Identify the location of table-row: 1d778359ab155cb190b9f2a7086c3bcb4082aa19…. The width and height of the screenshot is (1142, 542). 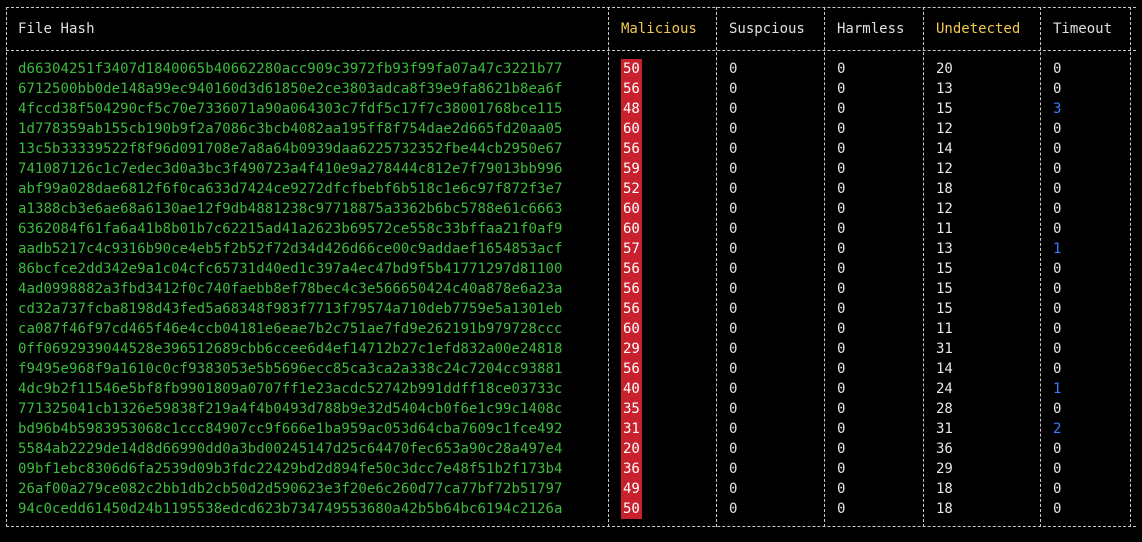
(571, 129).